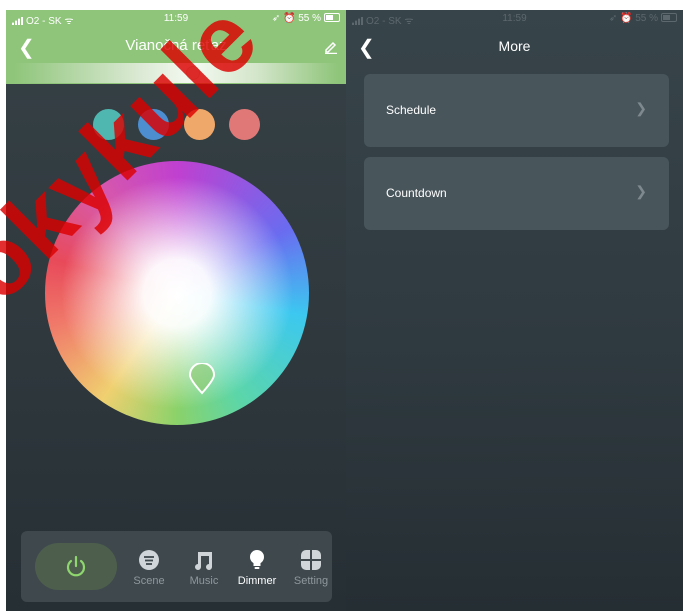 This screenshot has height=611, width=683. I want to click on tab-label: Scene, so click(149, 581).